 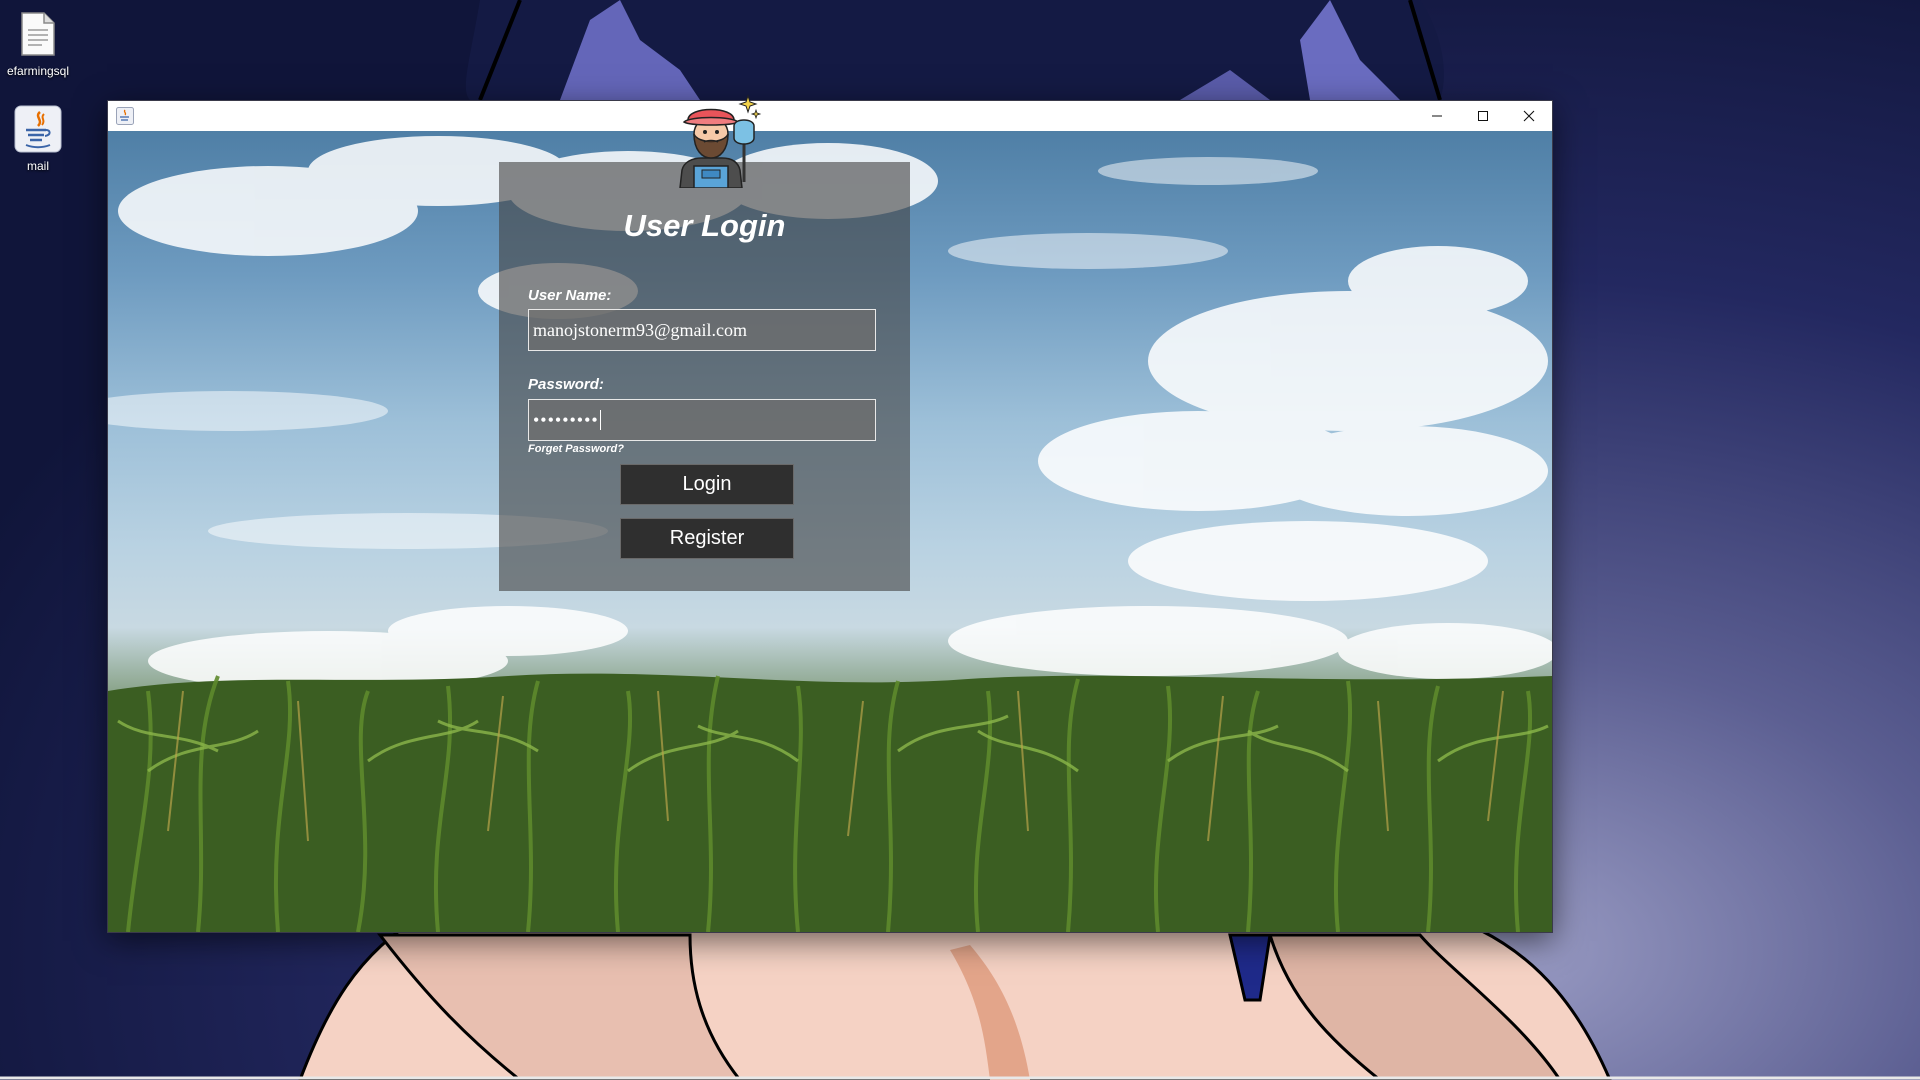 I want to click on farmer-icon, so click(x=716, y=140).